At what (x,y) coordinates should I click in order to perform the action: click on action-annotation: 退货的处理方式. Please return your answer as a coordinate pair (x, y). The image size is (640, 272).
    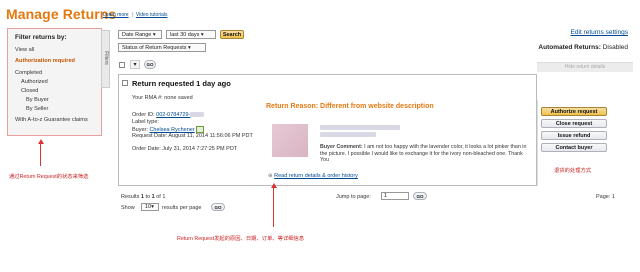
    Looking at the image, I should click on (573, 171).